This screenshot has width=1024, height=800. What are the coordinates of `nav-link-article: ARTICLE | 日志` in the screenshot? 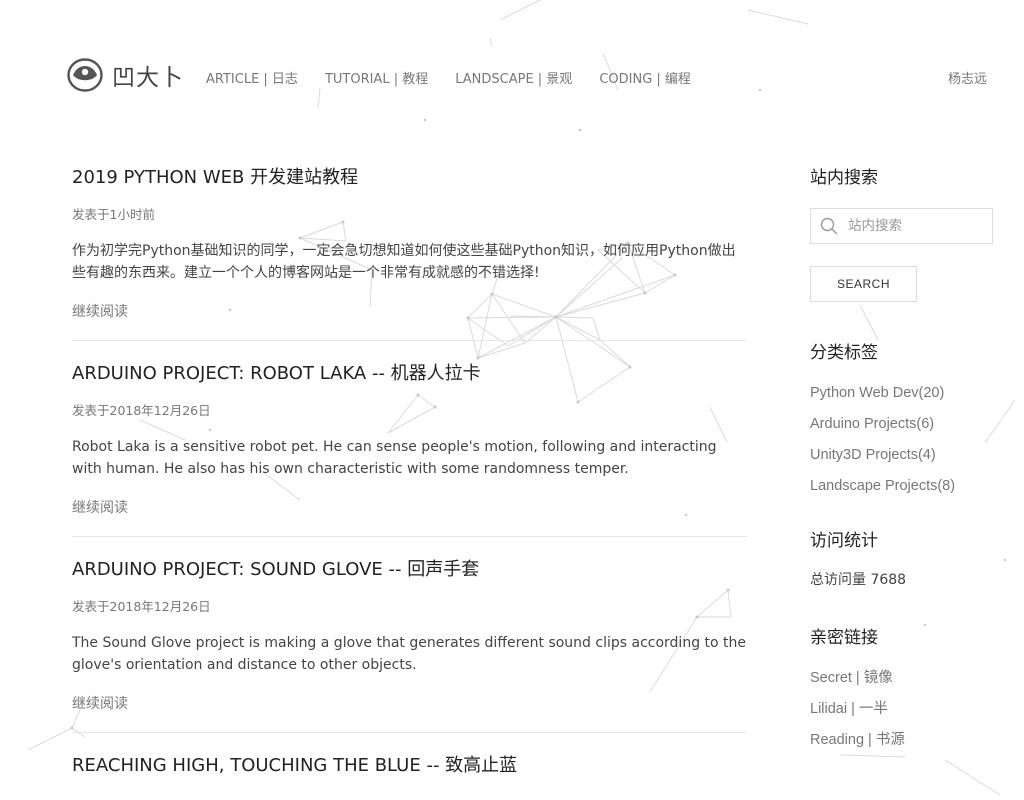 It's located at (252, 77).